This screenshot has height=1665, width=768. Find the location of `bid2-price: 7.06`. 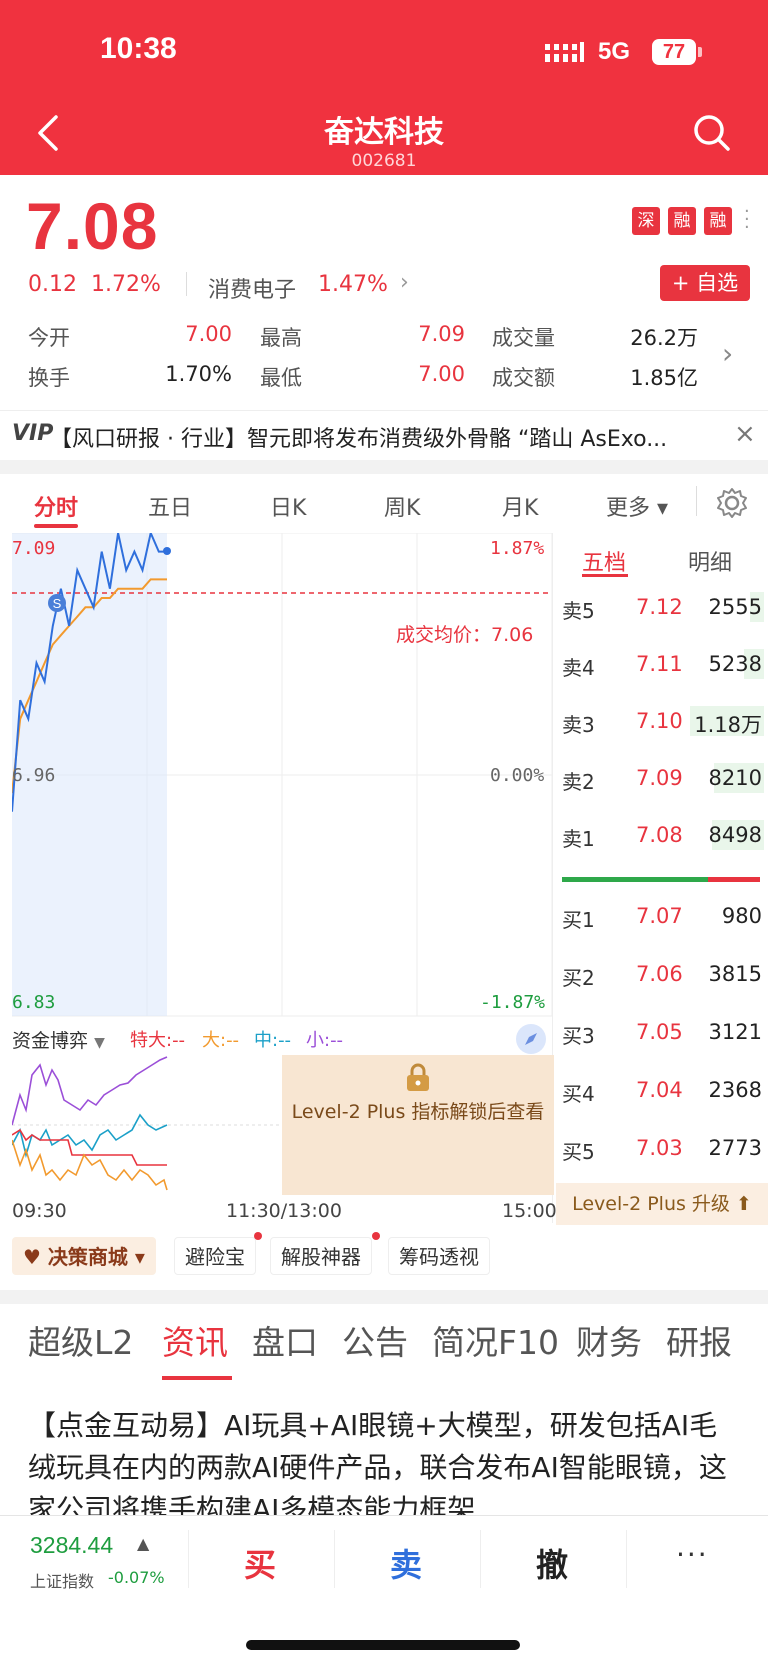

bid2-price: 7.06 is located at coordinates (659, 974).